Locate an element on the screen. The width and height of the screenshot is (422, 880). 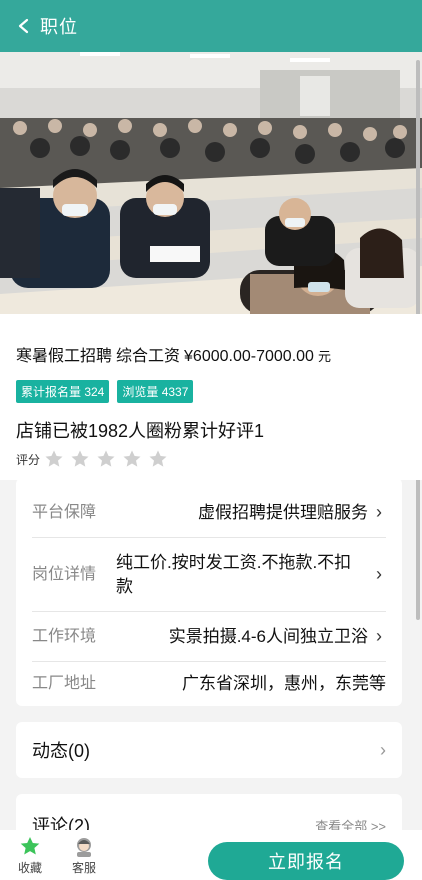
salary-label: 综合工资 is located at coordinates (148, 356).